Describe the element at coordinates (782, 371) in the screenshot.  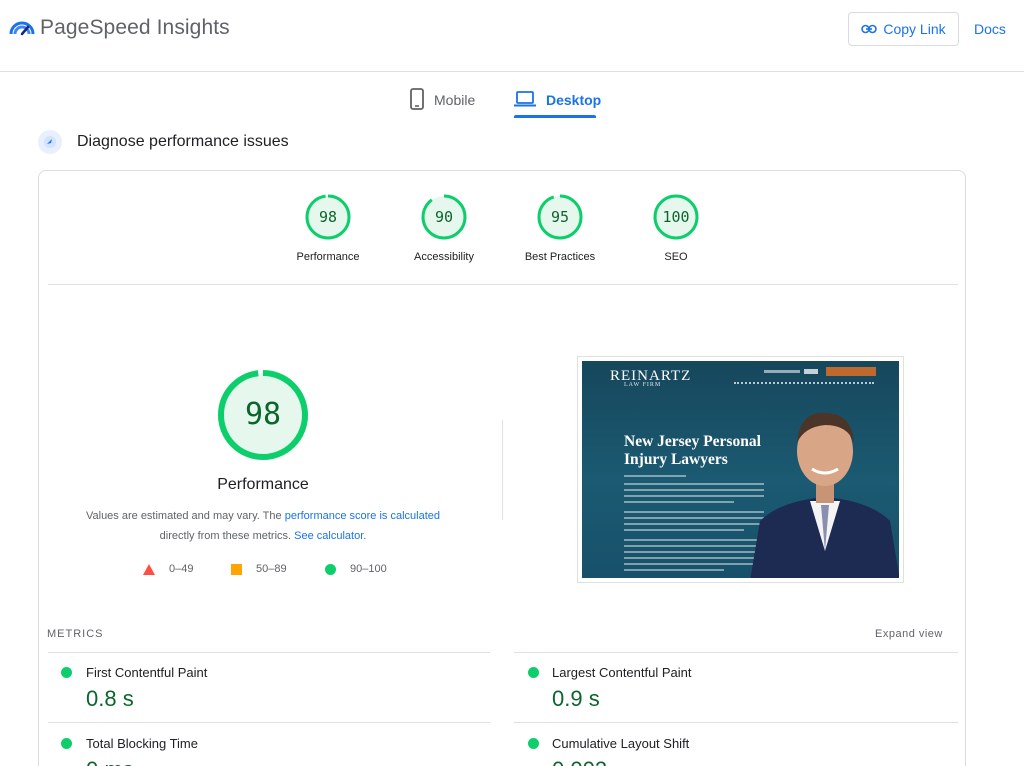
I see `screenshot-topnav` at that location.